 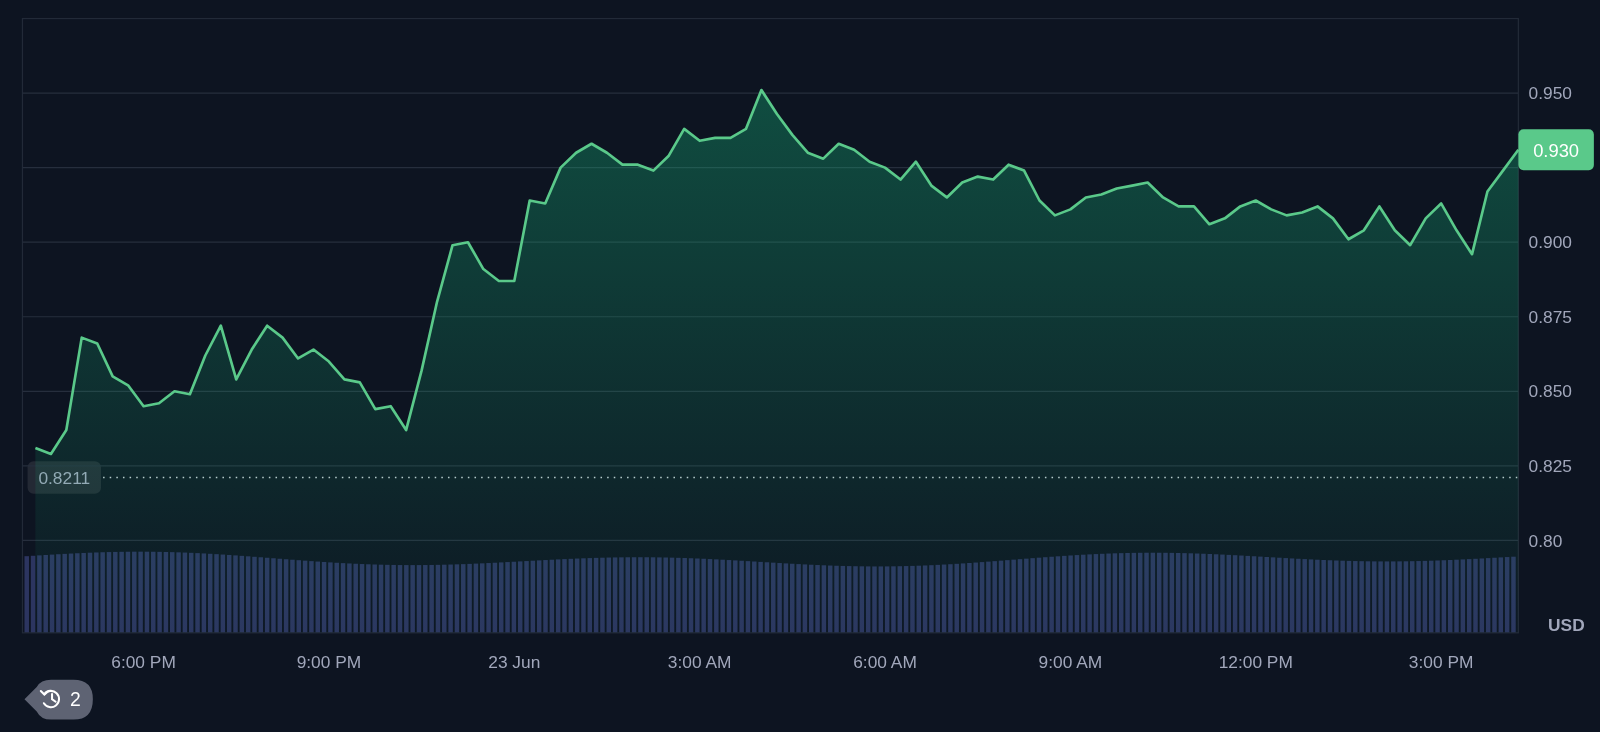 I want to click on y-axis-label: 0.875, so click(x=1550, y=316).